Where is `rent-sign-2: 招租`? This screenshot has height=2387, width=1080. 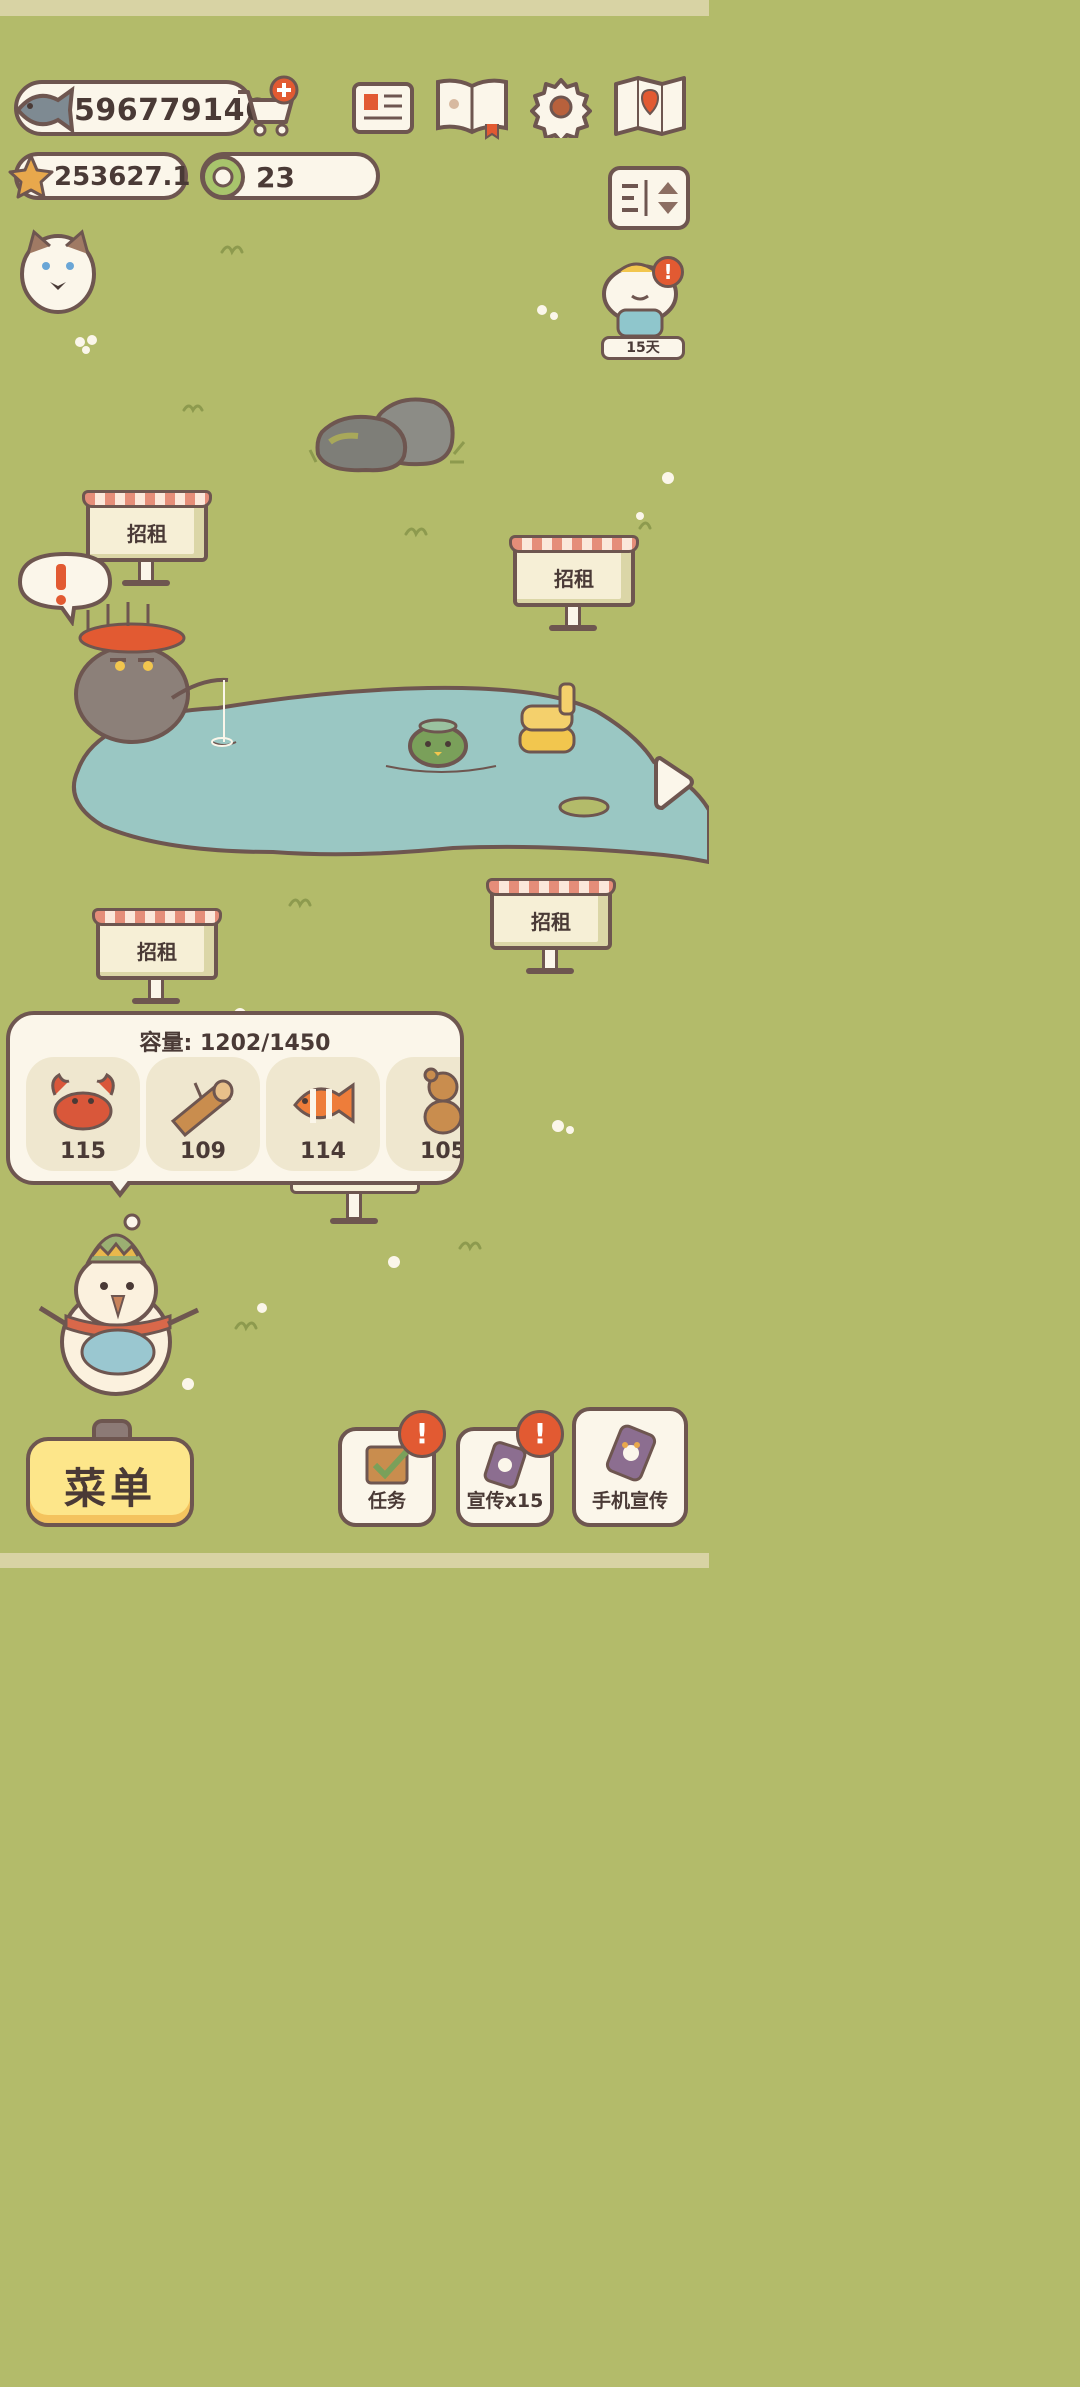
rent-sign-2: 招租 is located at coordinates (574, 585).